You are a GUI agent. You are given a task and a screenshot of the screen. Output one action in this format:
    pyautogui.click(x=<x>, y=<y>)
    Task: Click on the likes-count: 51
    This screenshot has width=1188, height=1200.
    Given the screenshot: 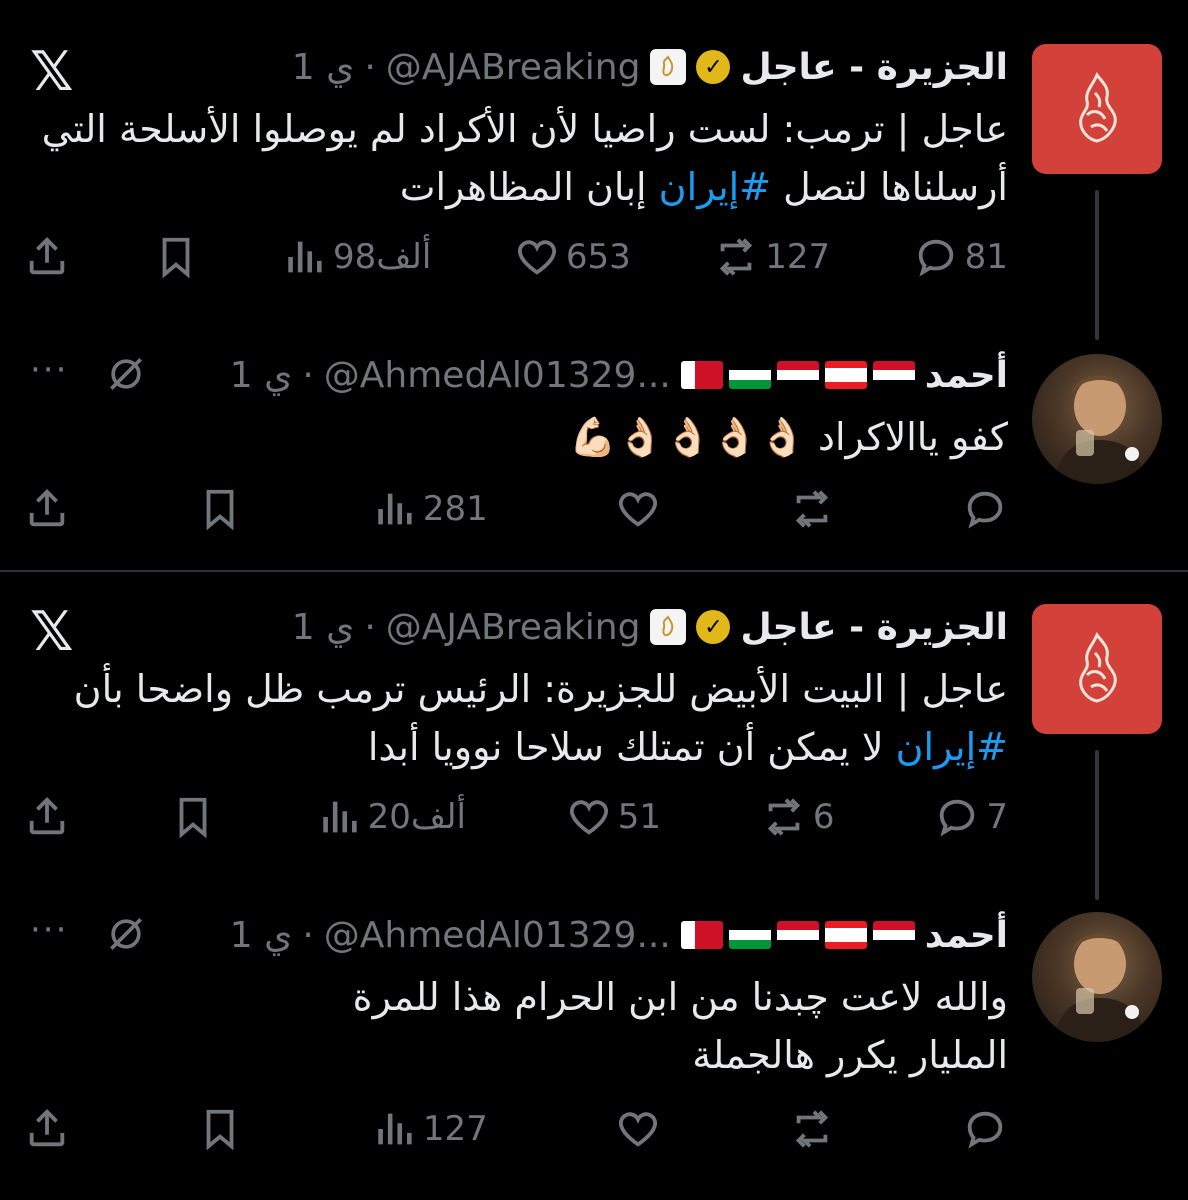 What is the action you would take?
    pyautogui.click(x=639, y=817)
    